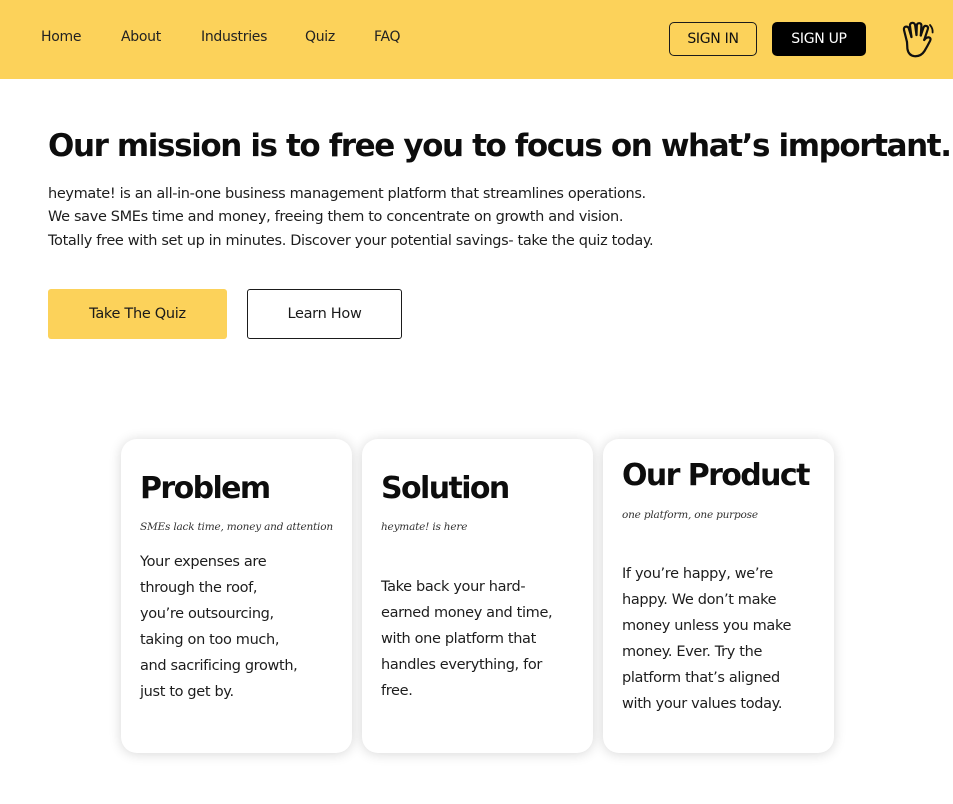 This screenshot has height=804, width=953. What do you see at coordinates (199, 588) in the screenshot?
I see `card-body-line: through the roof,` at bounding box center [199, 588].